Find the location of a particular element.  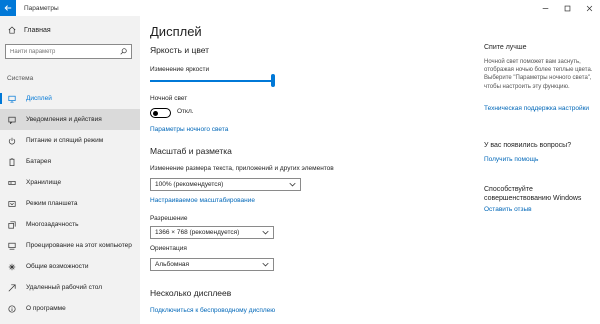

sidebar-item-remote-desktop: Удаленный рабочий стол is located at coordinates (70, 287).